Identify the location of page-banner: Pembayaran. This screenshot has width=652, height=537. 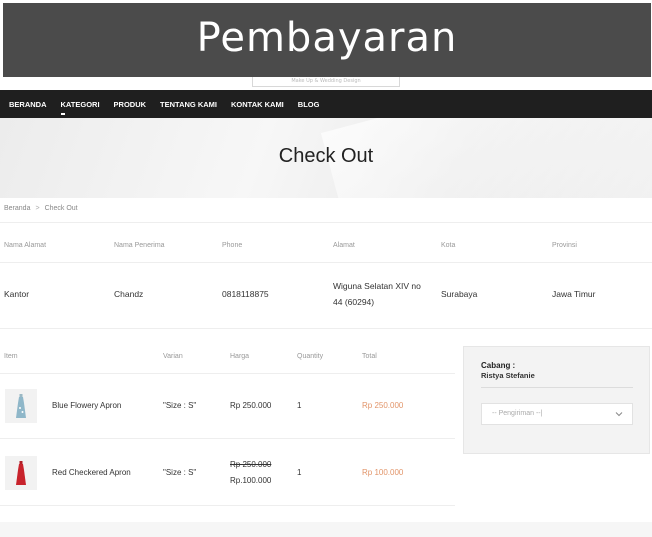
(327, 40).